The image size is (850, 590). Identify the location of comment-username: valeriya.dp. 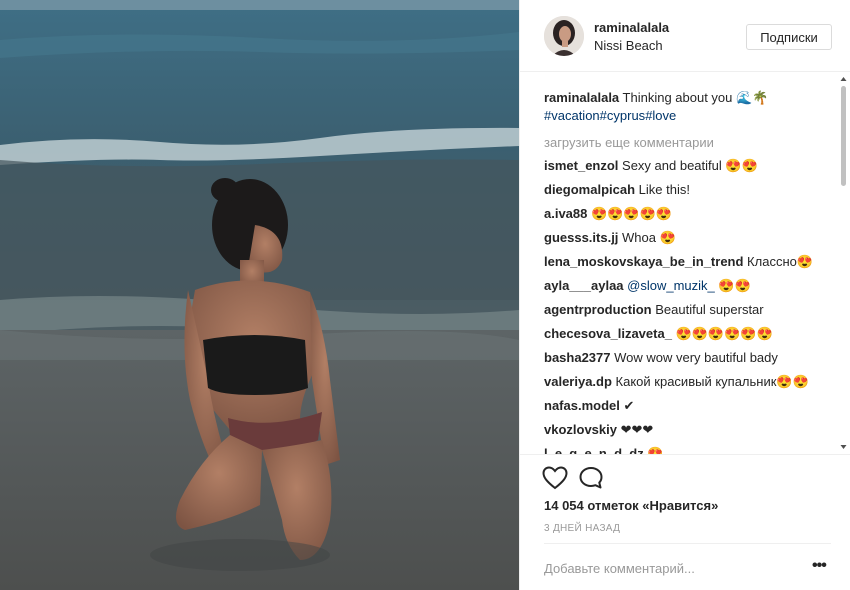
(578, 381).